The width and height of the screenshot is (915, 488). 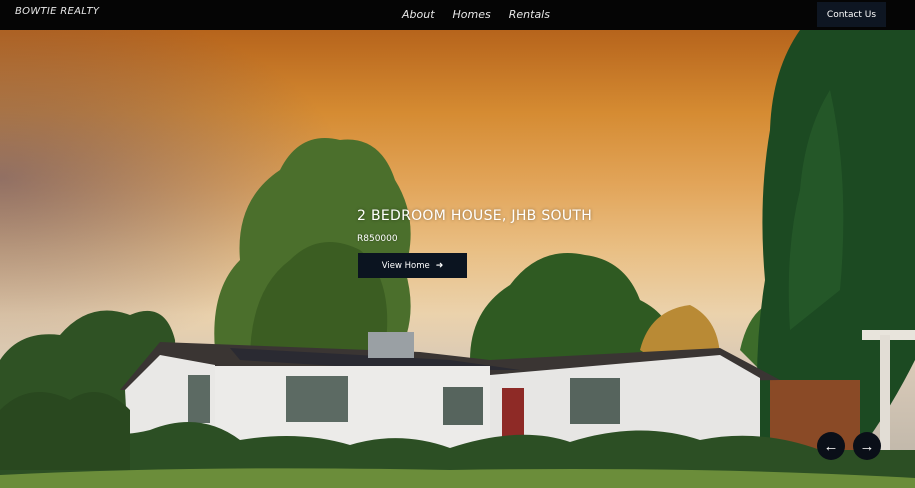 What do you see at coordinates (65, 431) in the screenshot?
I see `shrub-left` at bounding box center [65, 431].